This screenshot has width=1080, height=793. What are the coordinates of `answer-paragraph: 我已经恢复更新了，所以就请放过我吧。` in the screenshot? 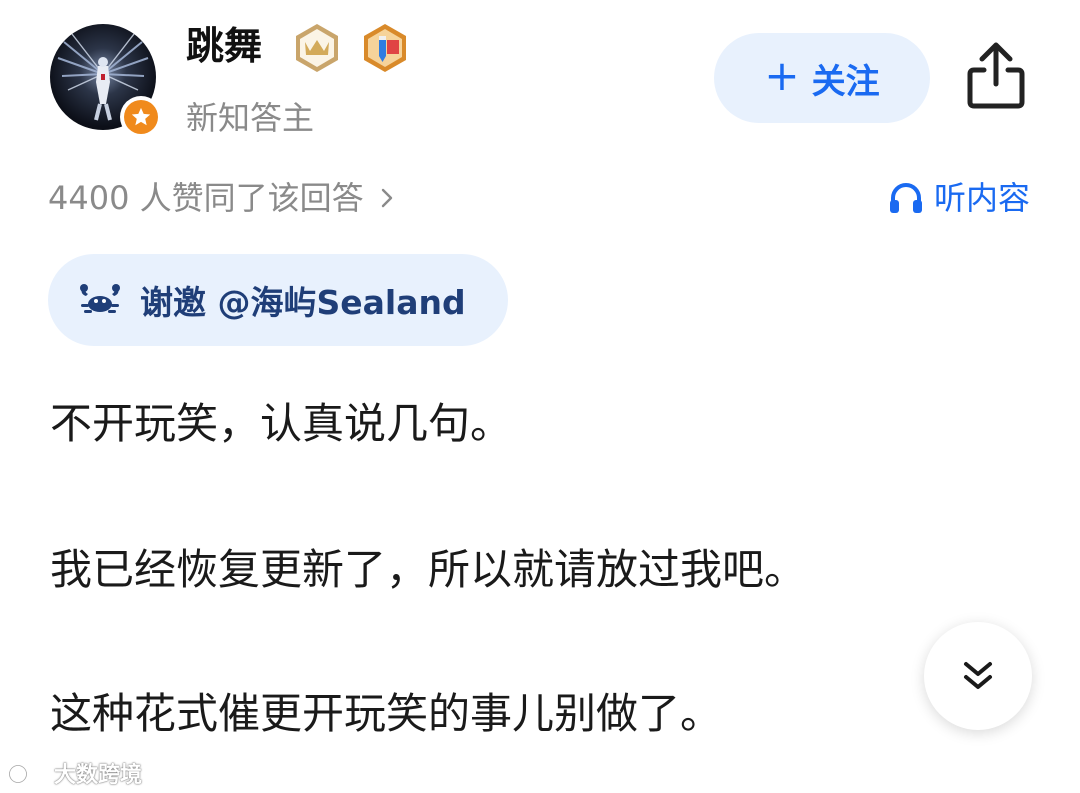 It's located at (428, 569).